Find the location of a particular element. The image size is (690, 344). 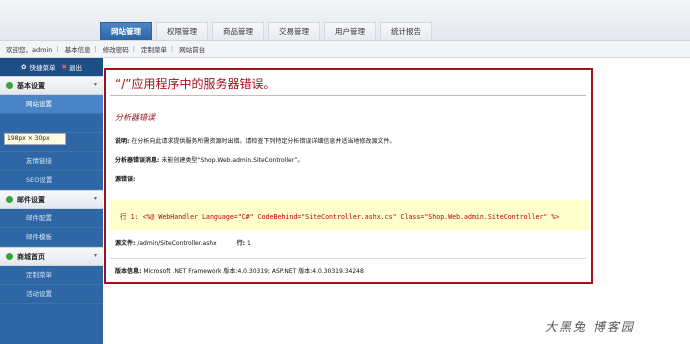

gear-icon: ✿ is located at coordinates (24, 67).